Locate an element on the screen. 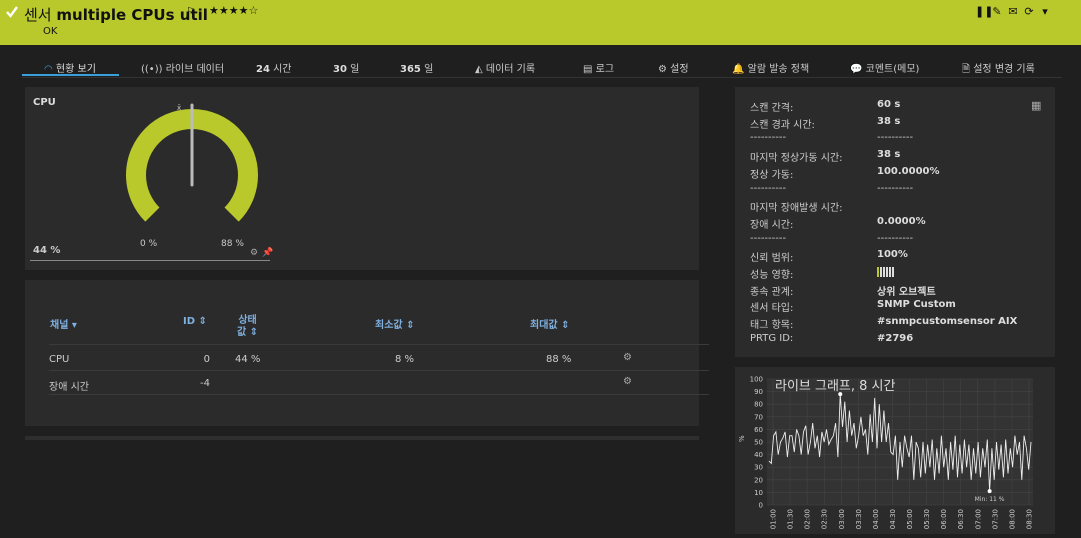 This screenshot has width=1081, height=538. mail-icon: ✉ is located at coordinates (1013, 11).